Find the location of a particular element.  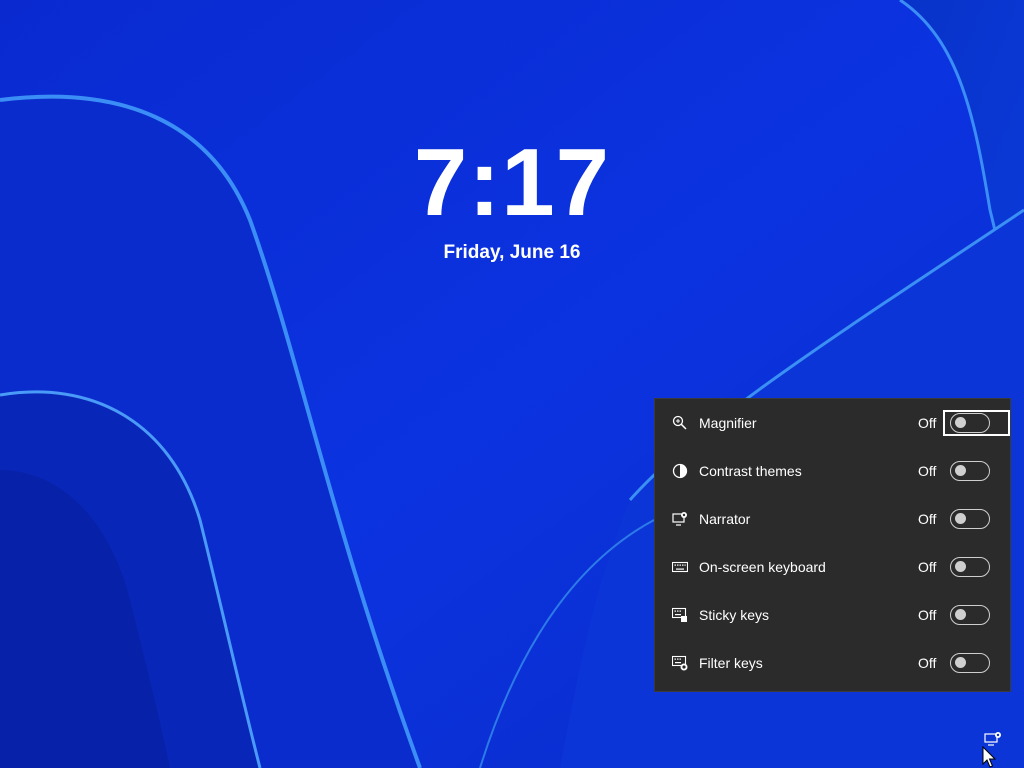

accessibility-tray-icon is located at coordinates (993, 739).